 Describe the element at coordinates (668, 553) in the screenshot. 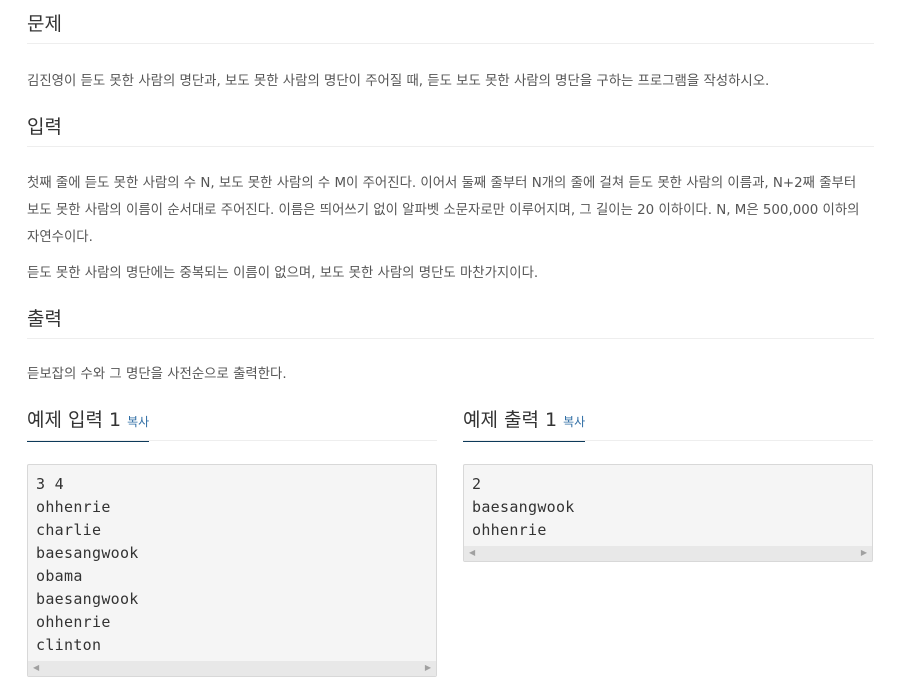

I see `sample-output-scrollbar: ◀ ▶` at that location.